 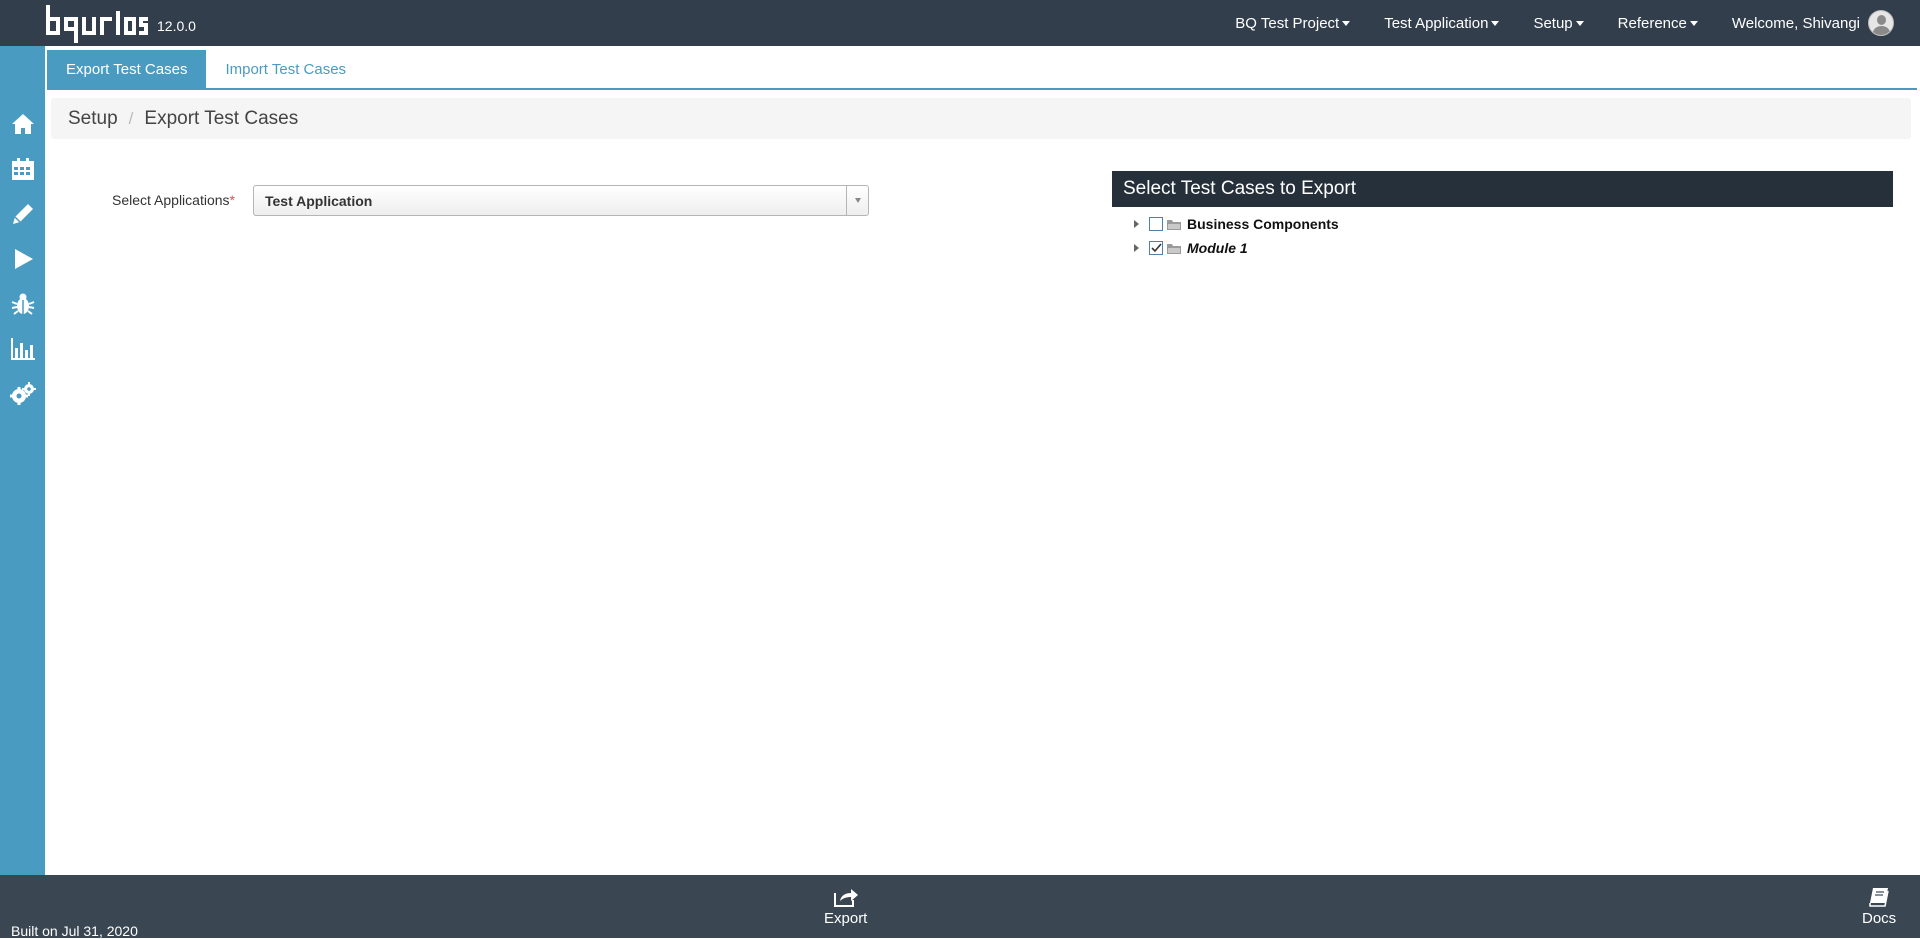 What do you see at coordinates (1217, 248) in the screenshot?
I see `tree-node-label: Module 1` at bounding box center [1217, 248].